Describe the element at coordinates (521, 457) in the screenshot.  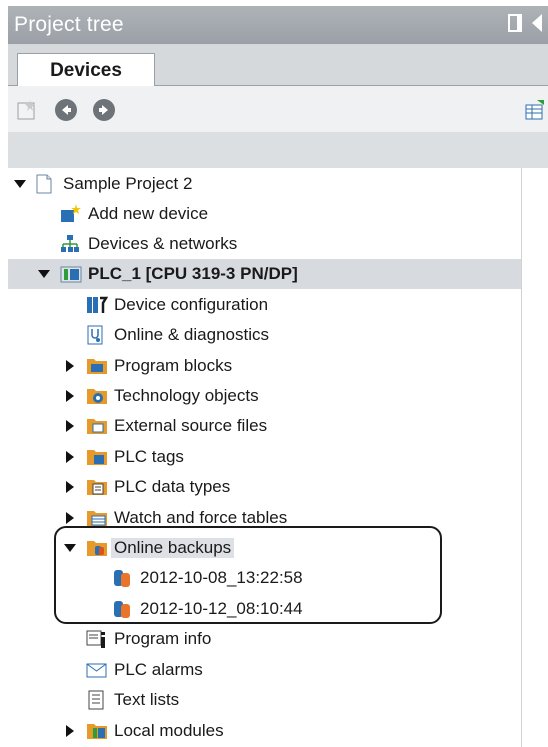
I see `tree-divider` at that location.